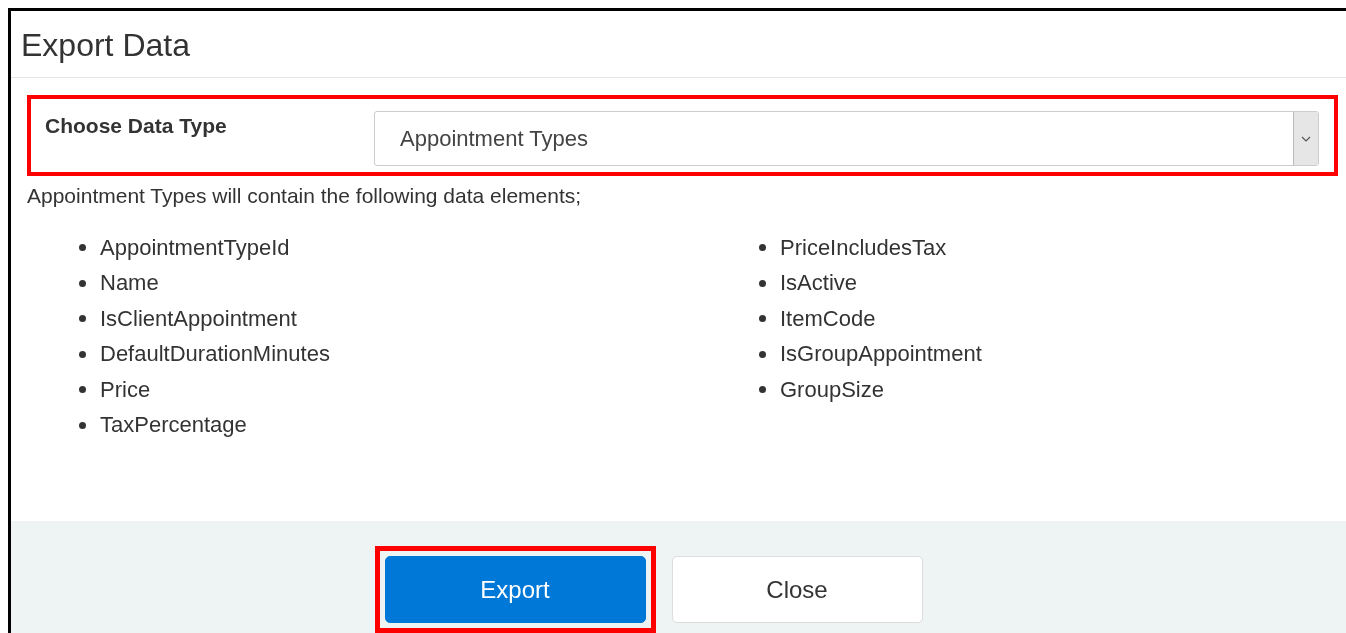  I want to click on description-text: Appointment Types will contain the following data elements;, so click(305, 196).